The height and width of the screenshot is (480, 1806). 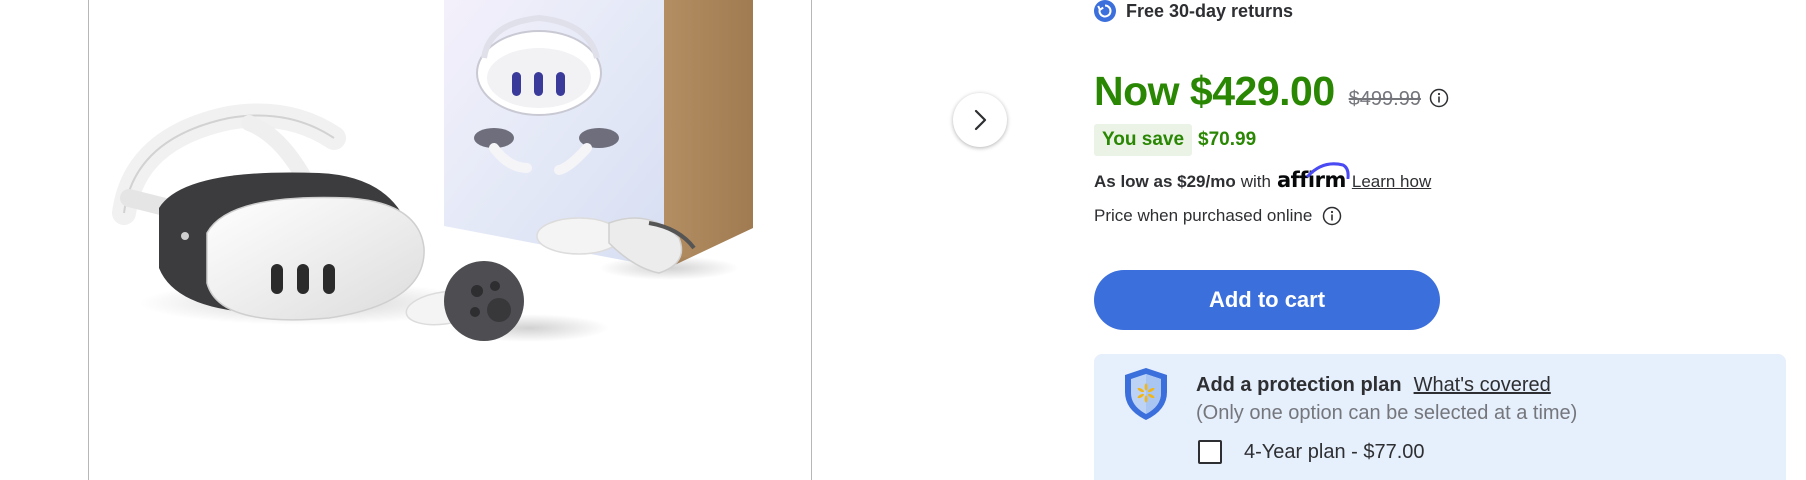 What do you see at coordinates (1267, 300) in the screenshot?
I see `add-to-cart-button: Add to cart` at bounding box center [1267, 300].